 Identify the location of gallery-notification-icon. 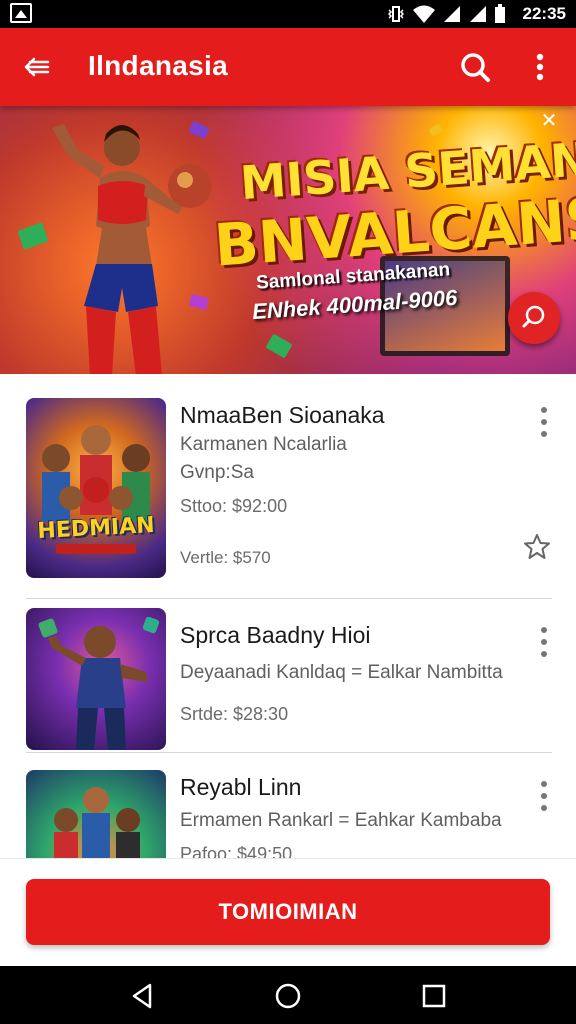
(21, 13).